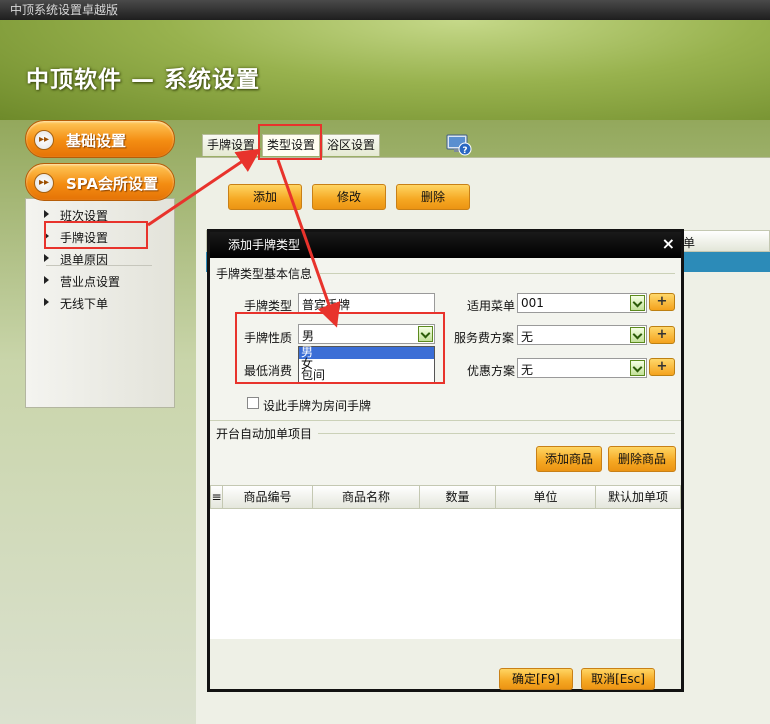 This screenshot has width=770, height=724. What do you see at coordinates (546, 497) in the screenshot?
I see `grid-column-header: 单位` at bounding box center [546, 497].